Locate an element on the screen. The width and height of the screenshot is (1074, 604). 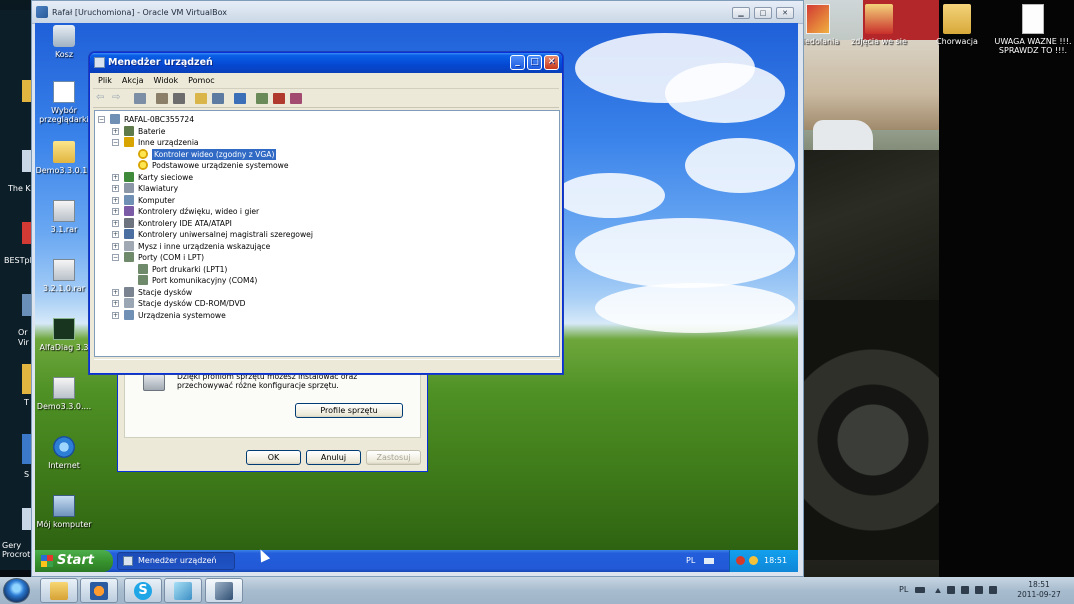
windows-start-orb-icon is located at coordinates (16, 590).